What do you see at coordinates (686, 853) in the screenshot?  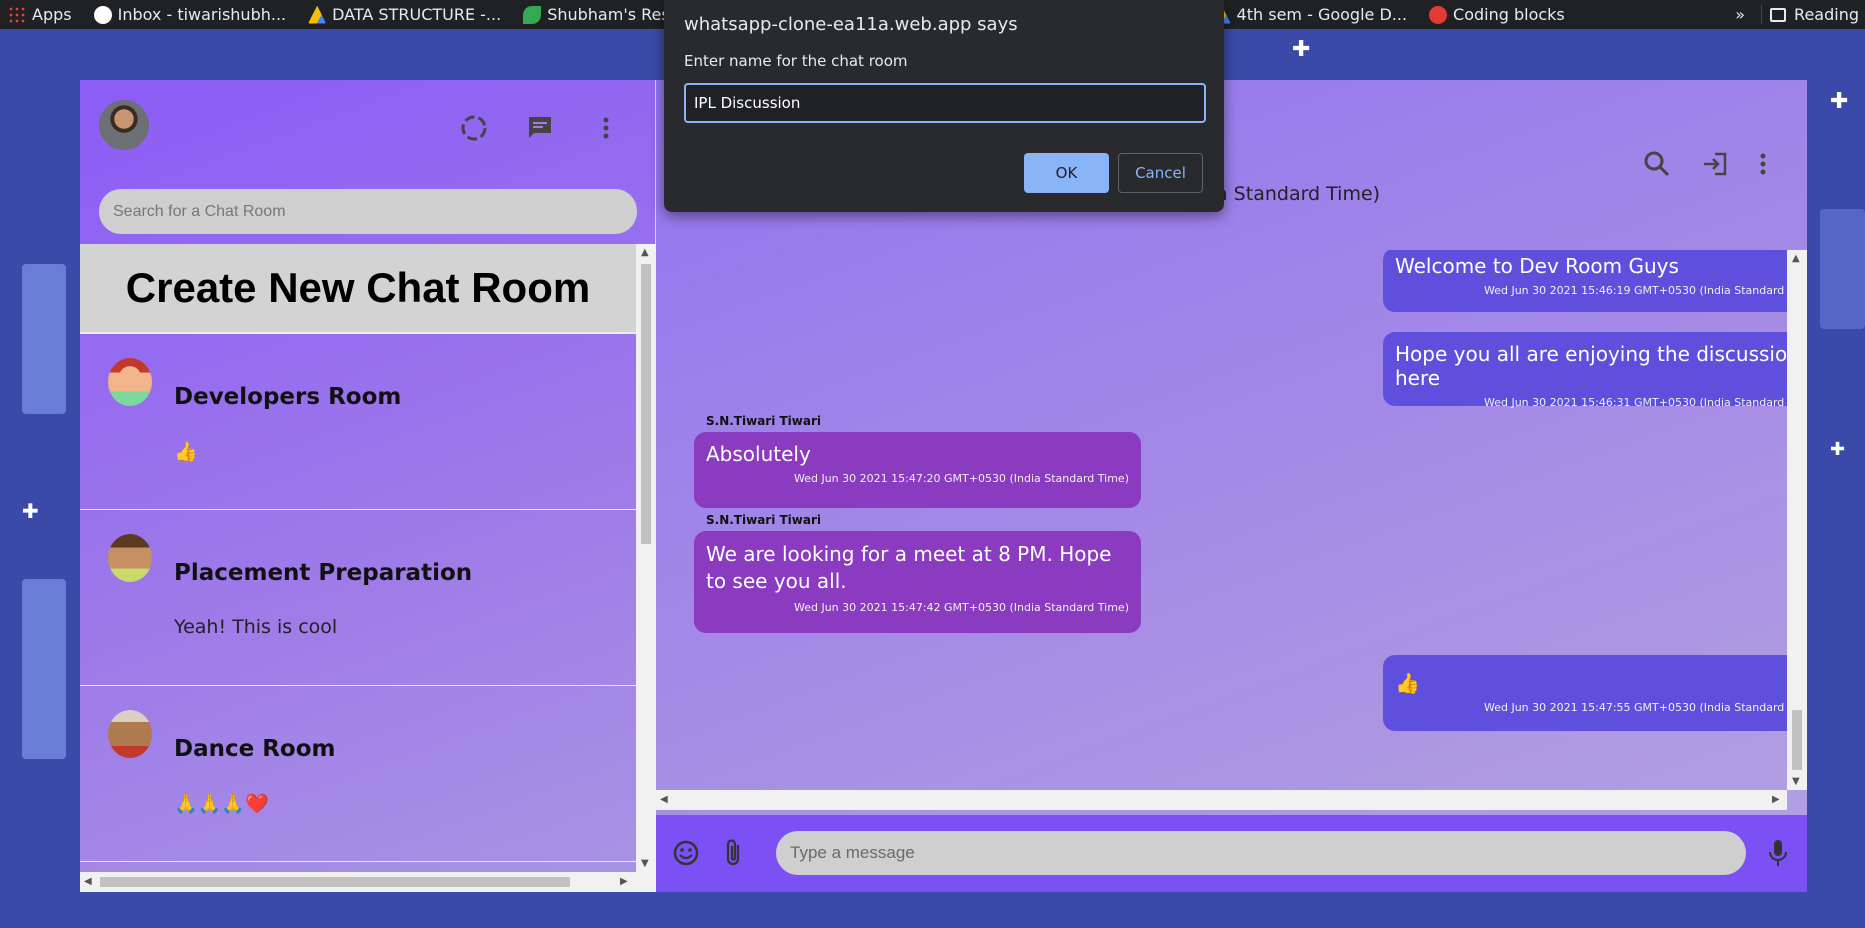 I see `emoji-icon` at bounding box center [686, 853].